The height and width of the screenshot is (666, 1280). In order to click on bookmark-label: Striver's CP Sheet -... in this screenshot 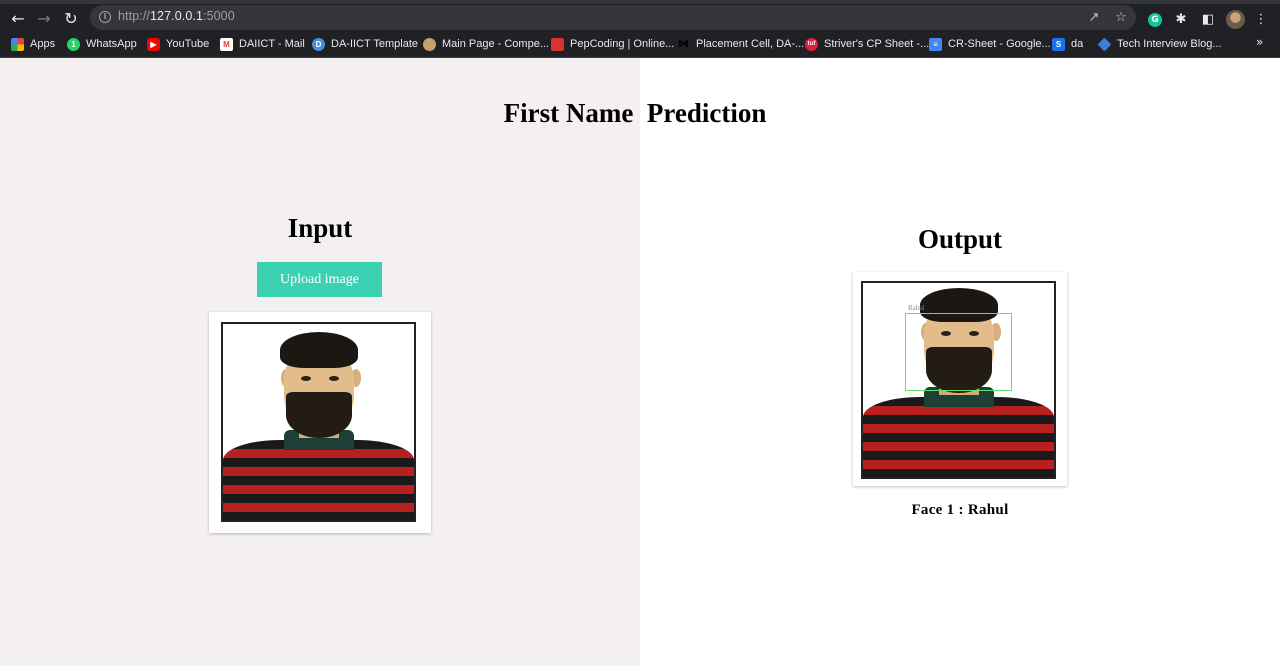, I will do `click(877, 44)`.